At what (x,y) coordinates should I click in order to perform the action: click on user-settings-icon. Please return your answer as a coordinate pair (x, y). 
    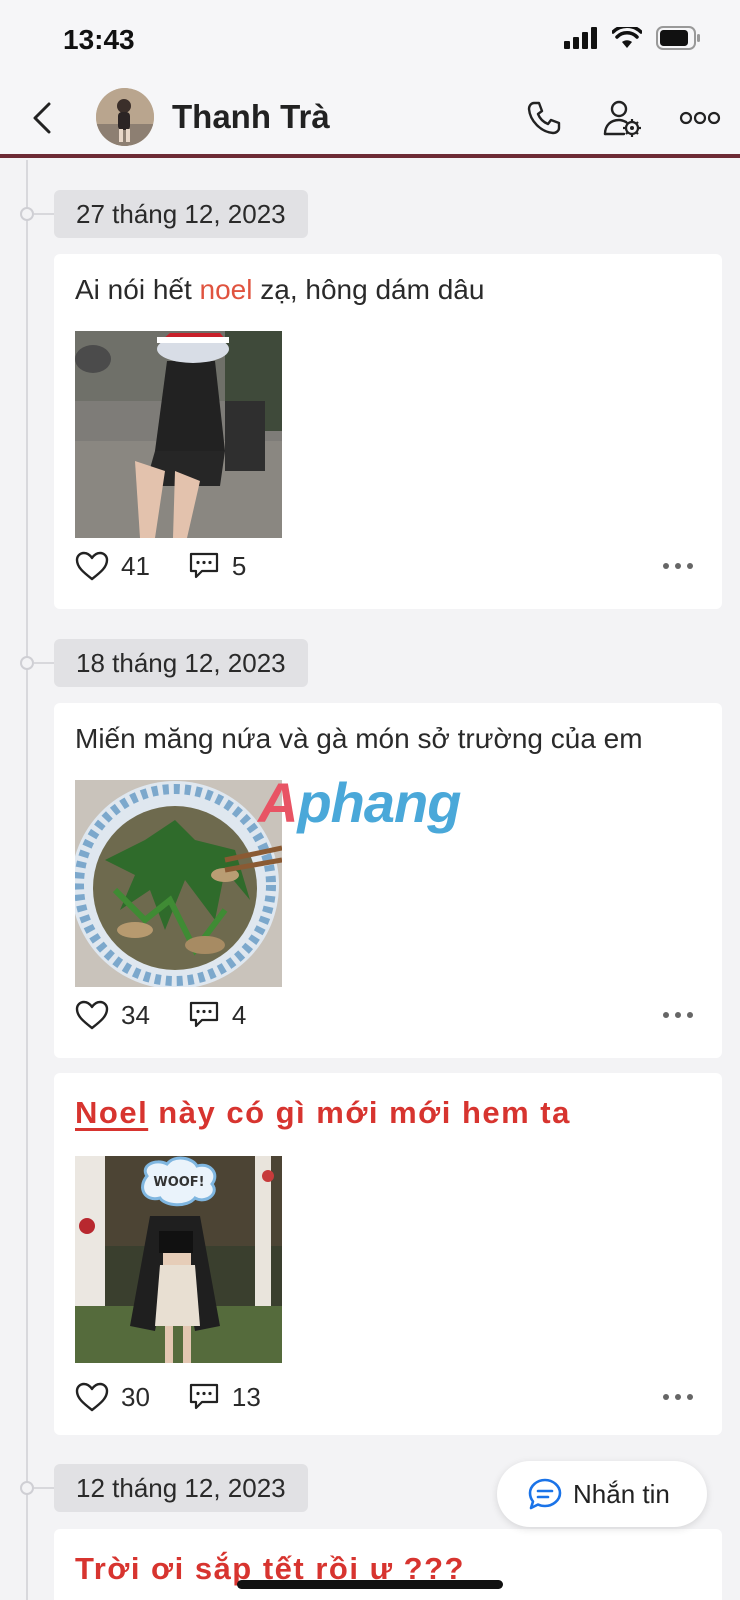
    Looking at the image, I should click on (622, 118).